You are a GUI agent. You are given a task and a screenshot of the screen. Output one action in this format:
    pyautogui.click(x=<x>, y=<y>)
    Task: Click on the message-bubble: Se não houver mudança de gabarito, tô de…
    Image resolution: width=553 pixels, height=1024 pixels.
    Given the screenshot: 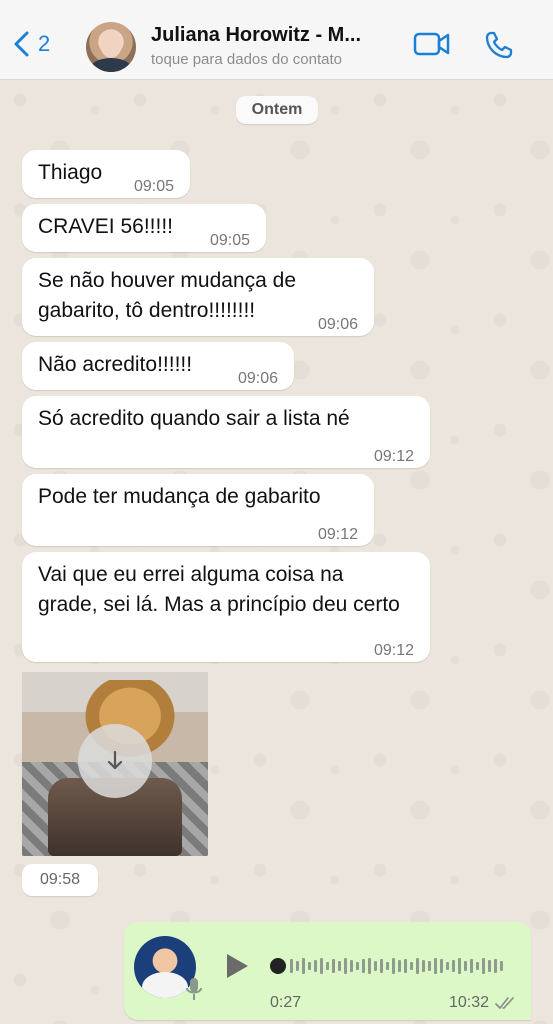 What is the action you would take?
    pyautogui.click(x=198, y=297)
    